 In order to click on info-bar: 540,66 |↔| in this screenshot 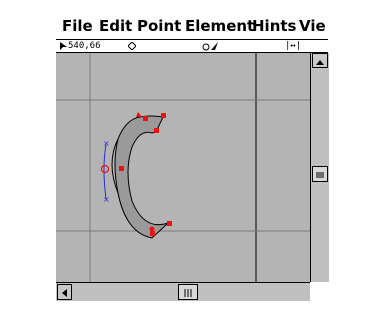, I will do `click(192, 46)`.